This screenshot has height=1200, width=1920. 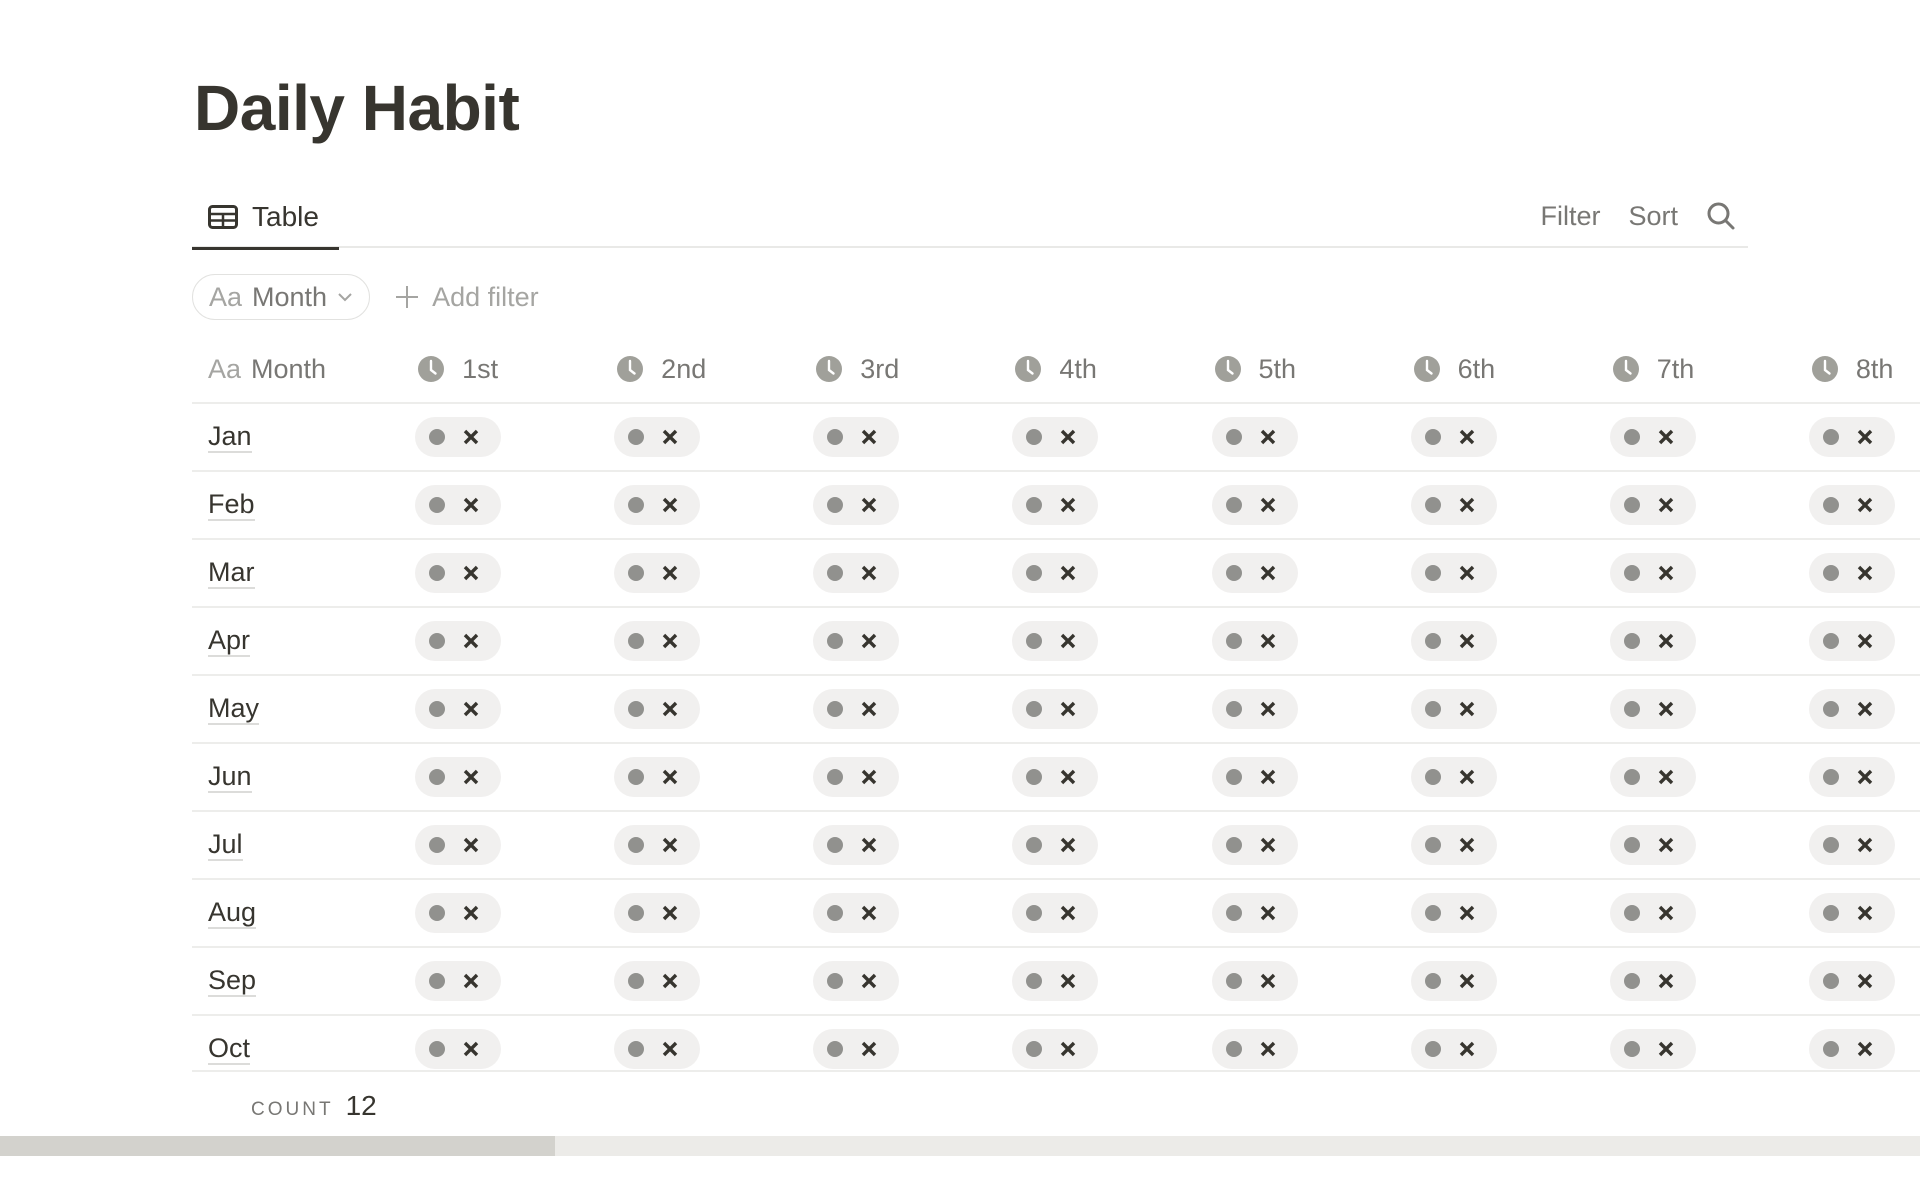 I want to click on month-link: Jul, so click(x=225, y=845).